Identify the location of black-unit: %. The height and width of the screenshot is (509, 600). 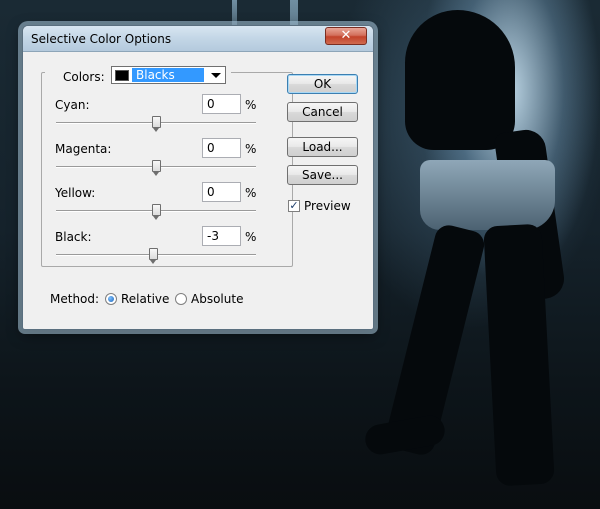
(251, 237).